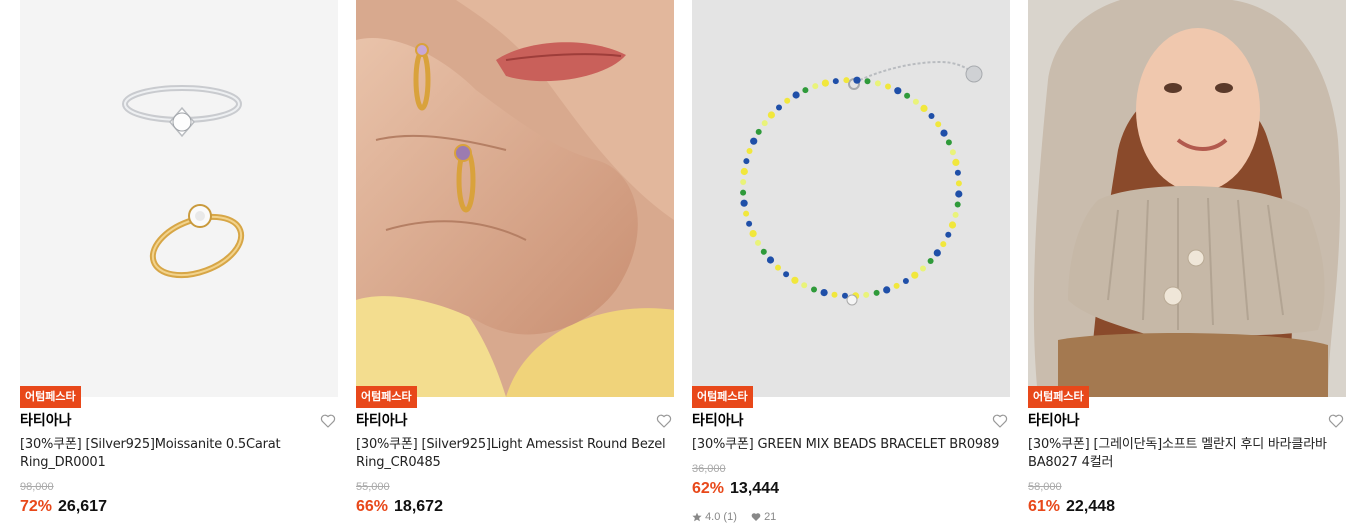 Image resolution: width=1352 pixels, height=523 pixels. What do you see at coordinates (709, 469) in the screenshot?
I see `original-price: 36,000` at bounding box center [709, 469].